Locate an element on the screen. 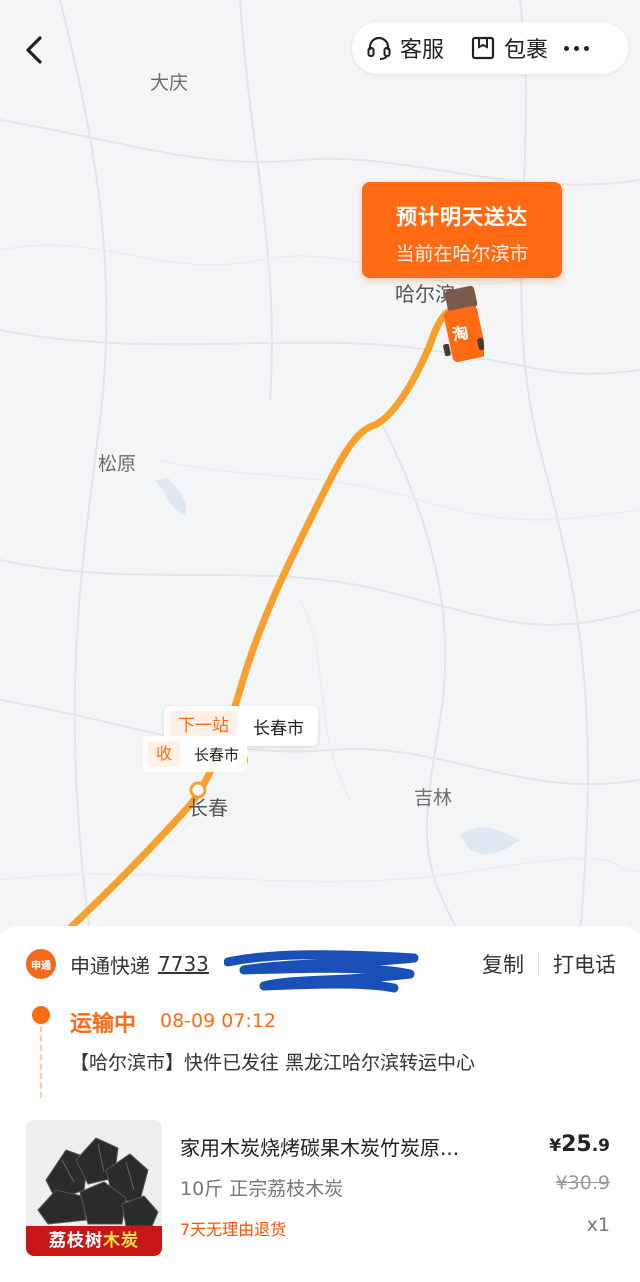  status-time: 08-09 07:12 is located at coordinates (218, 1021).